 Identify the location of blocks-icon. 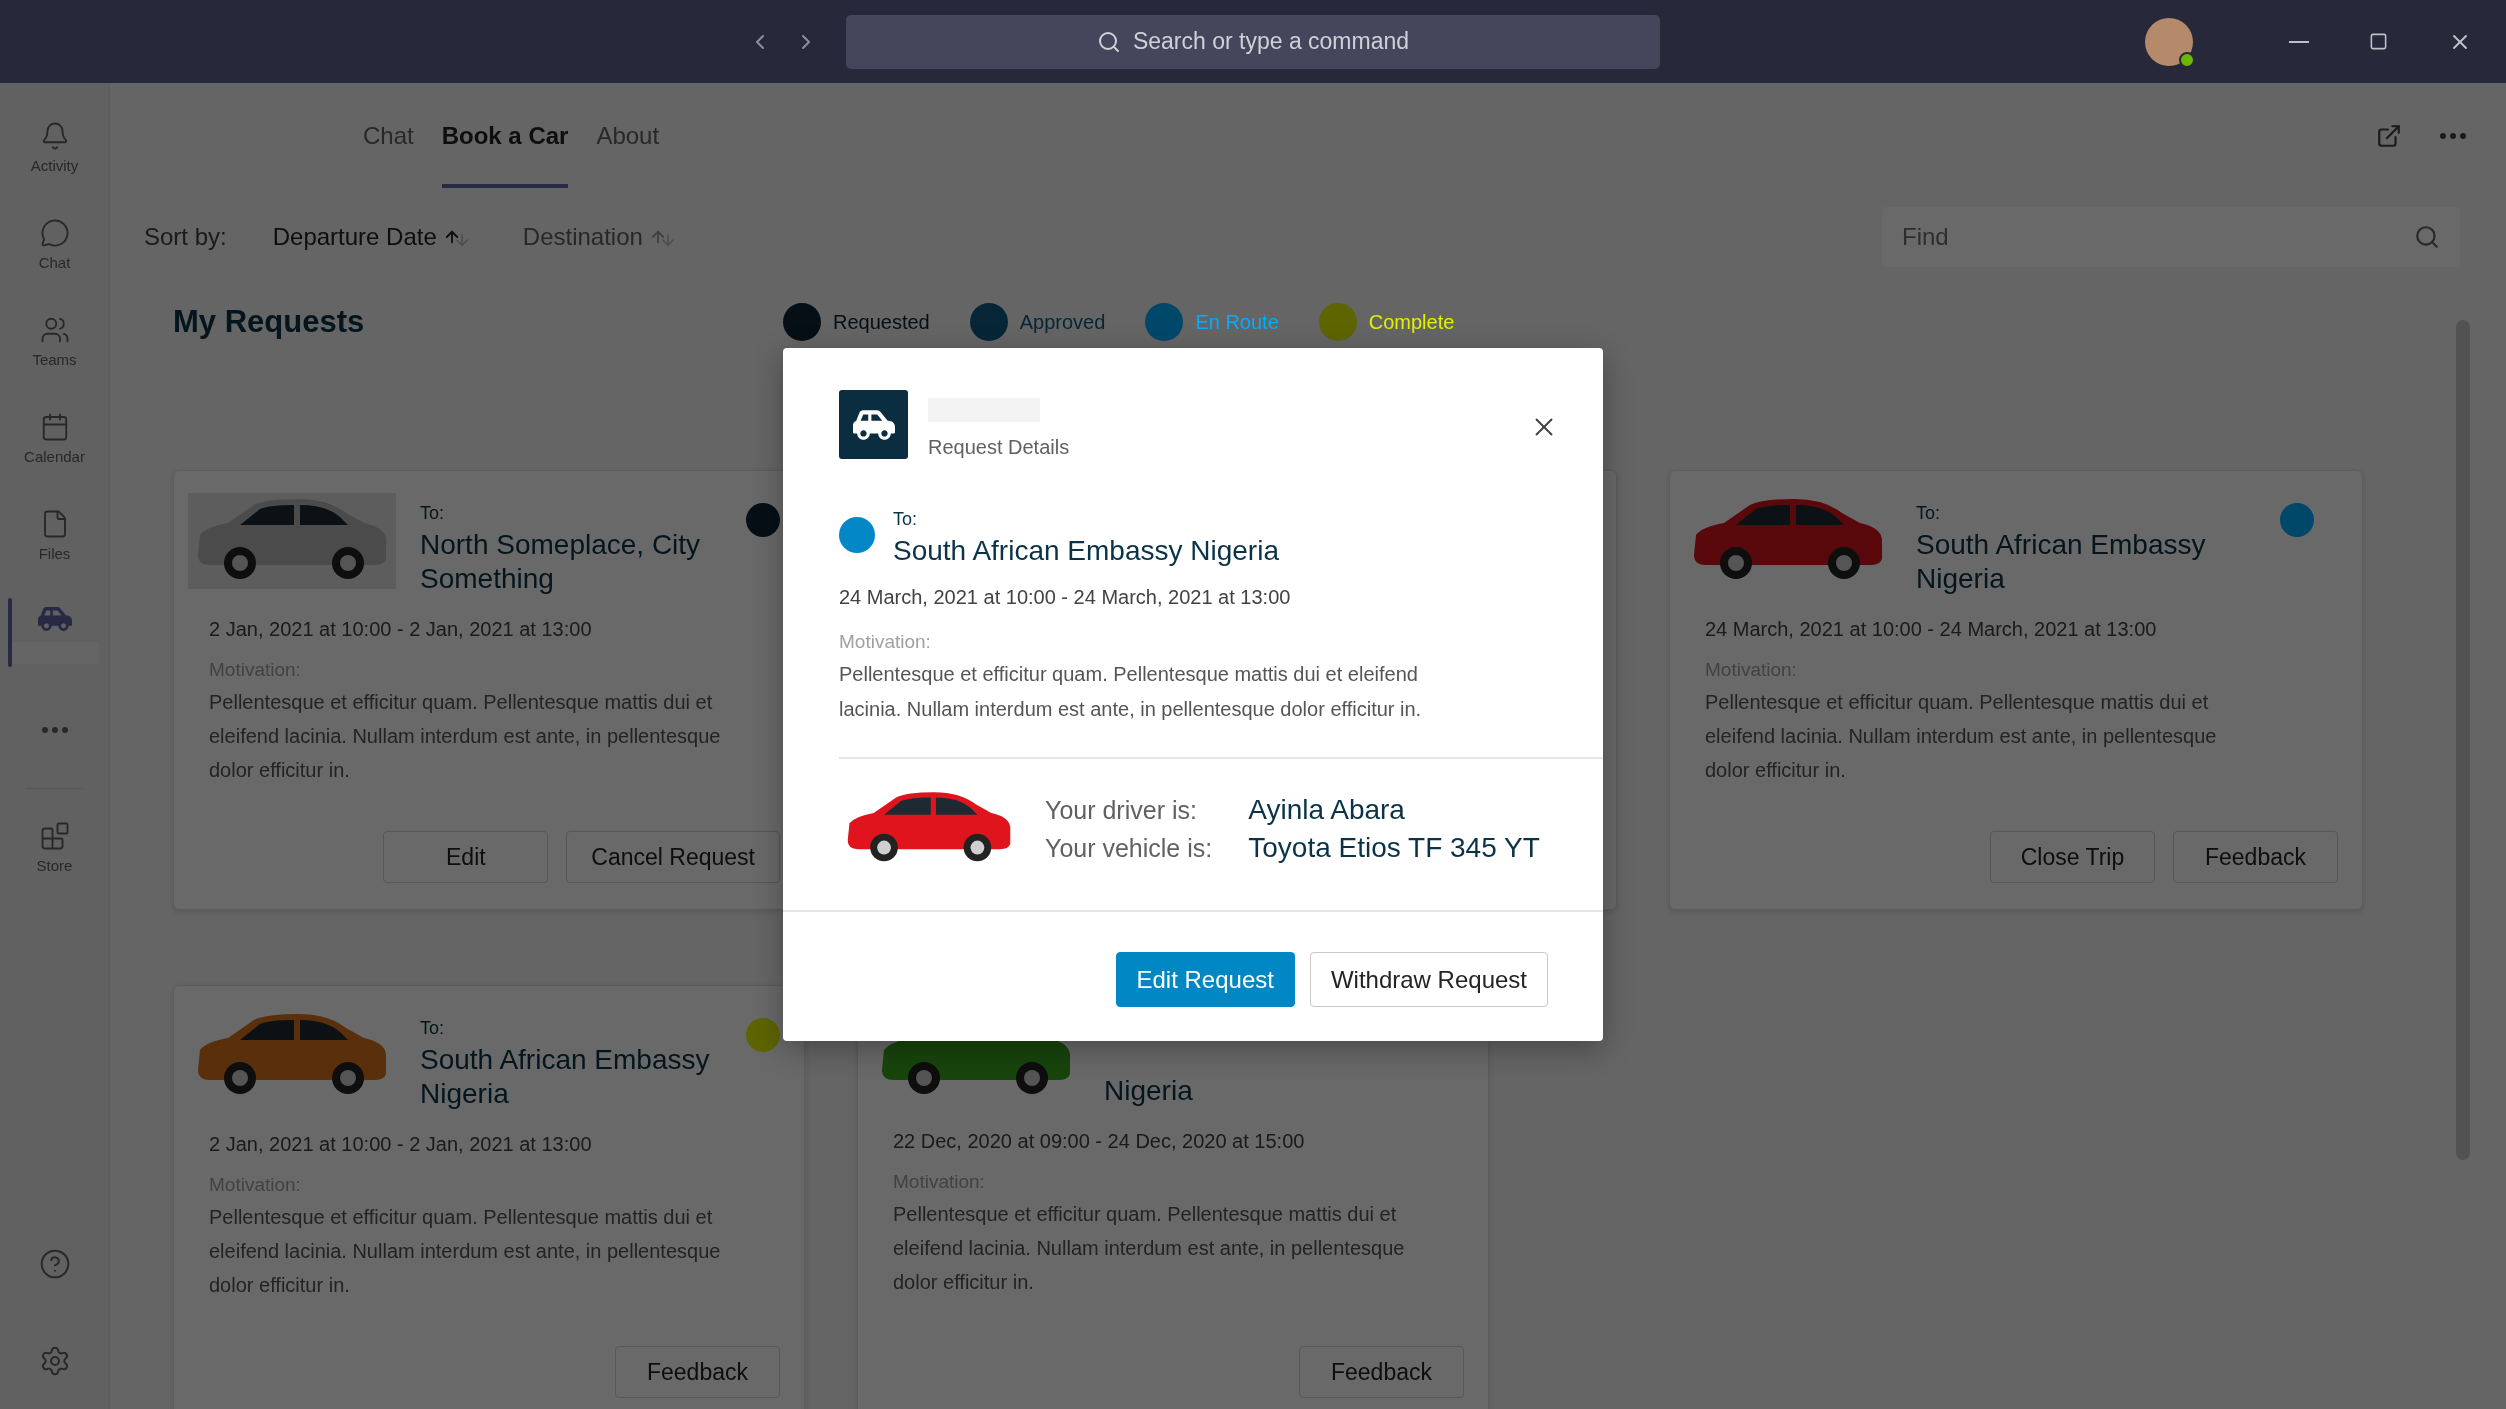
(54, 836).